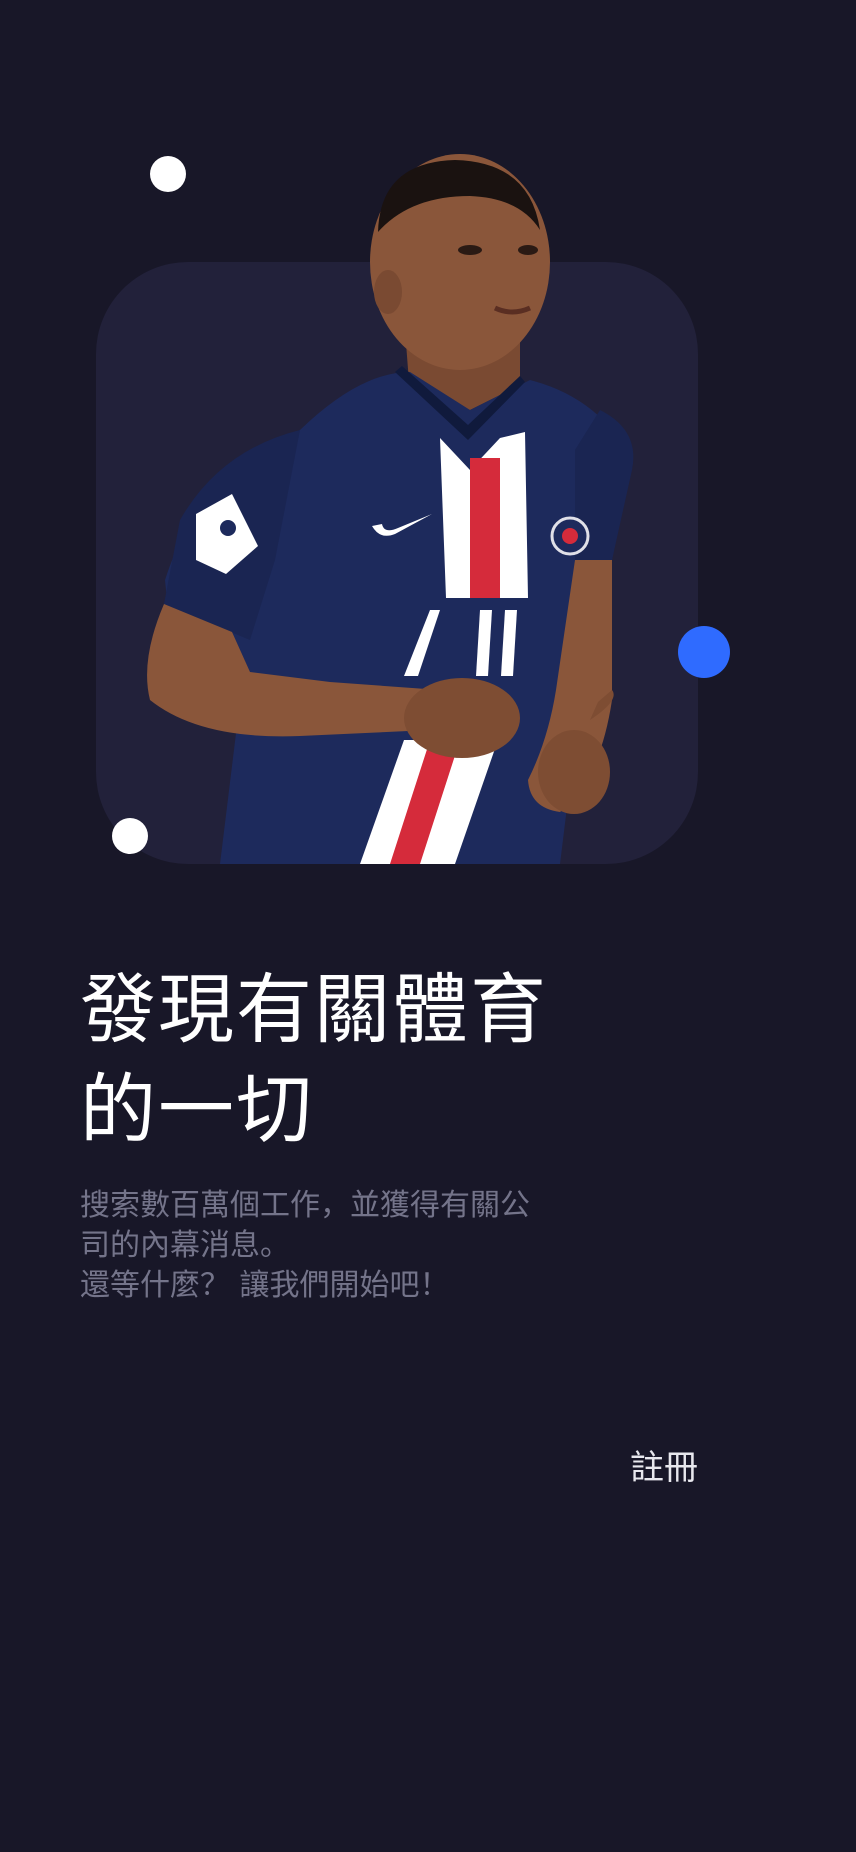 The image size is (856, 1852). I want to click on register-button: 註冊, so click(664, 1464).